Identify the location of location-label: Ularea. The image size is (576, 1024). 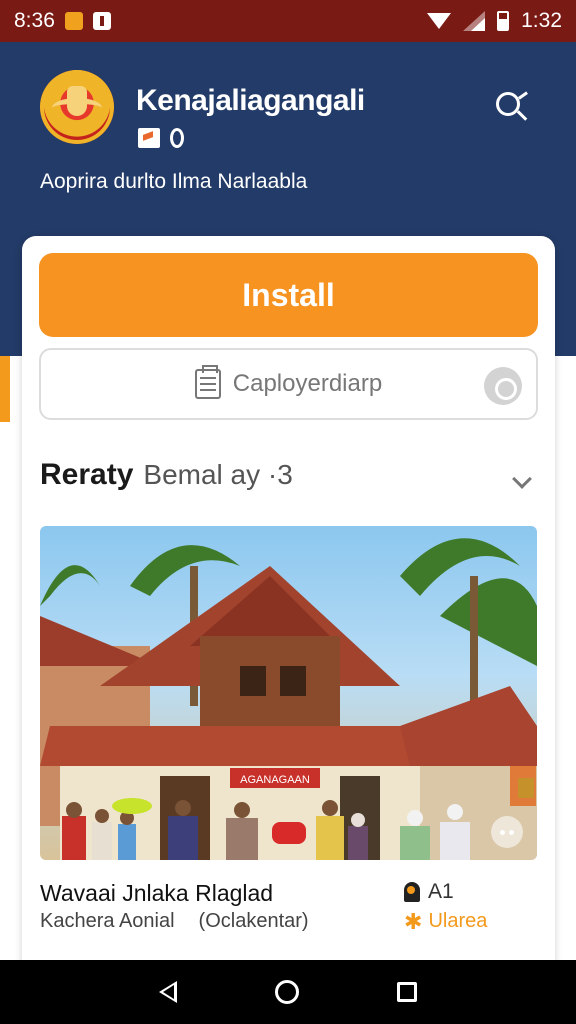
(458, 921).